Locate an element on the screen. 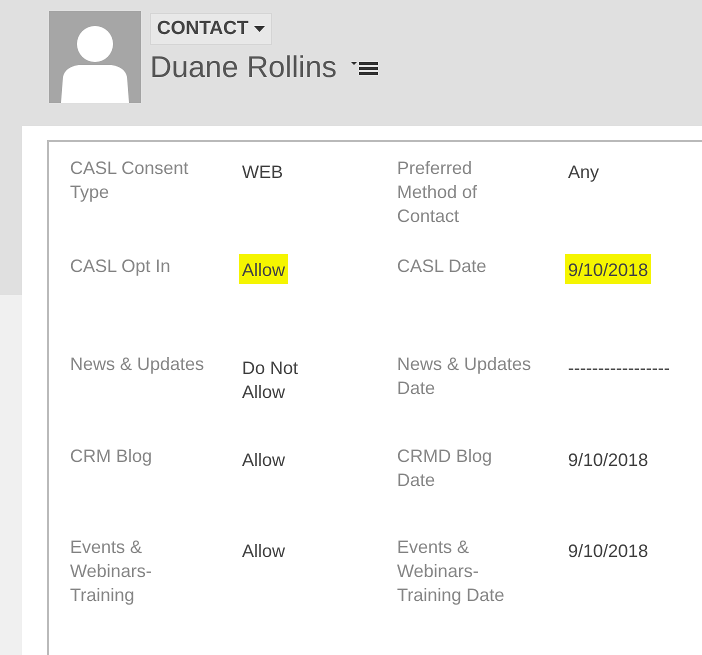 Image resolution: width=702 pixels, height=655 pixels. field-value: Any is located at coordinates (584, 172).